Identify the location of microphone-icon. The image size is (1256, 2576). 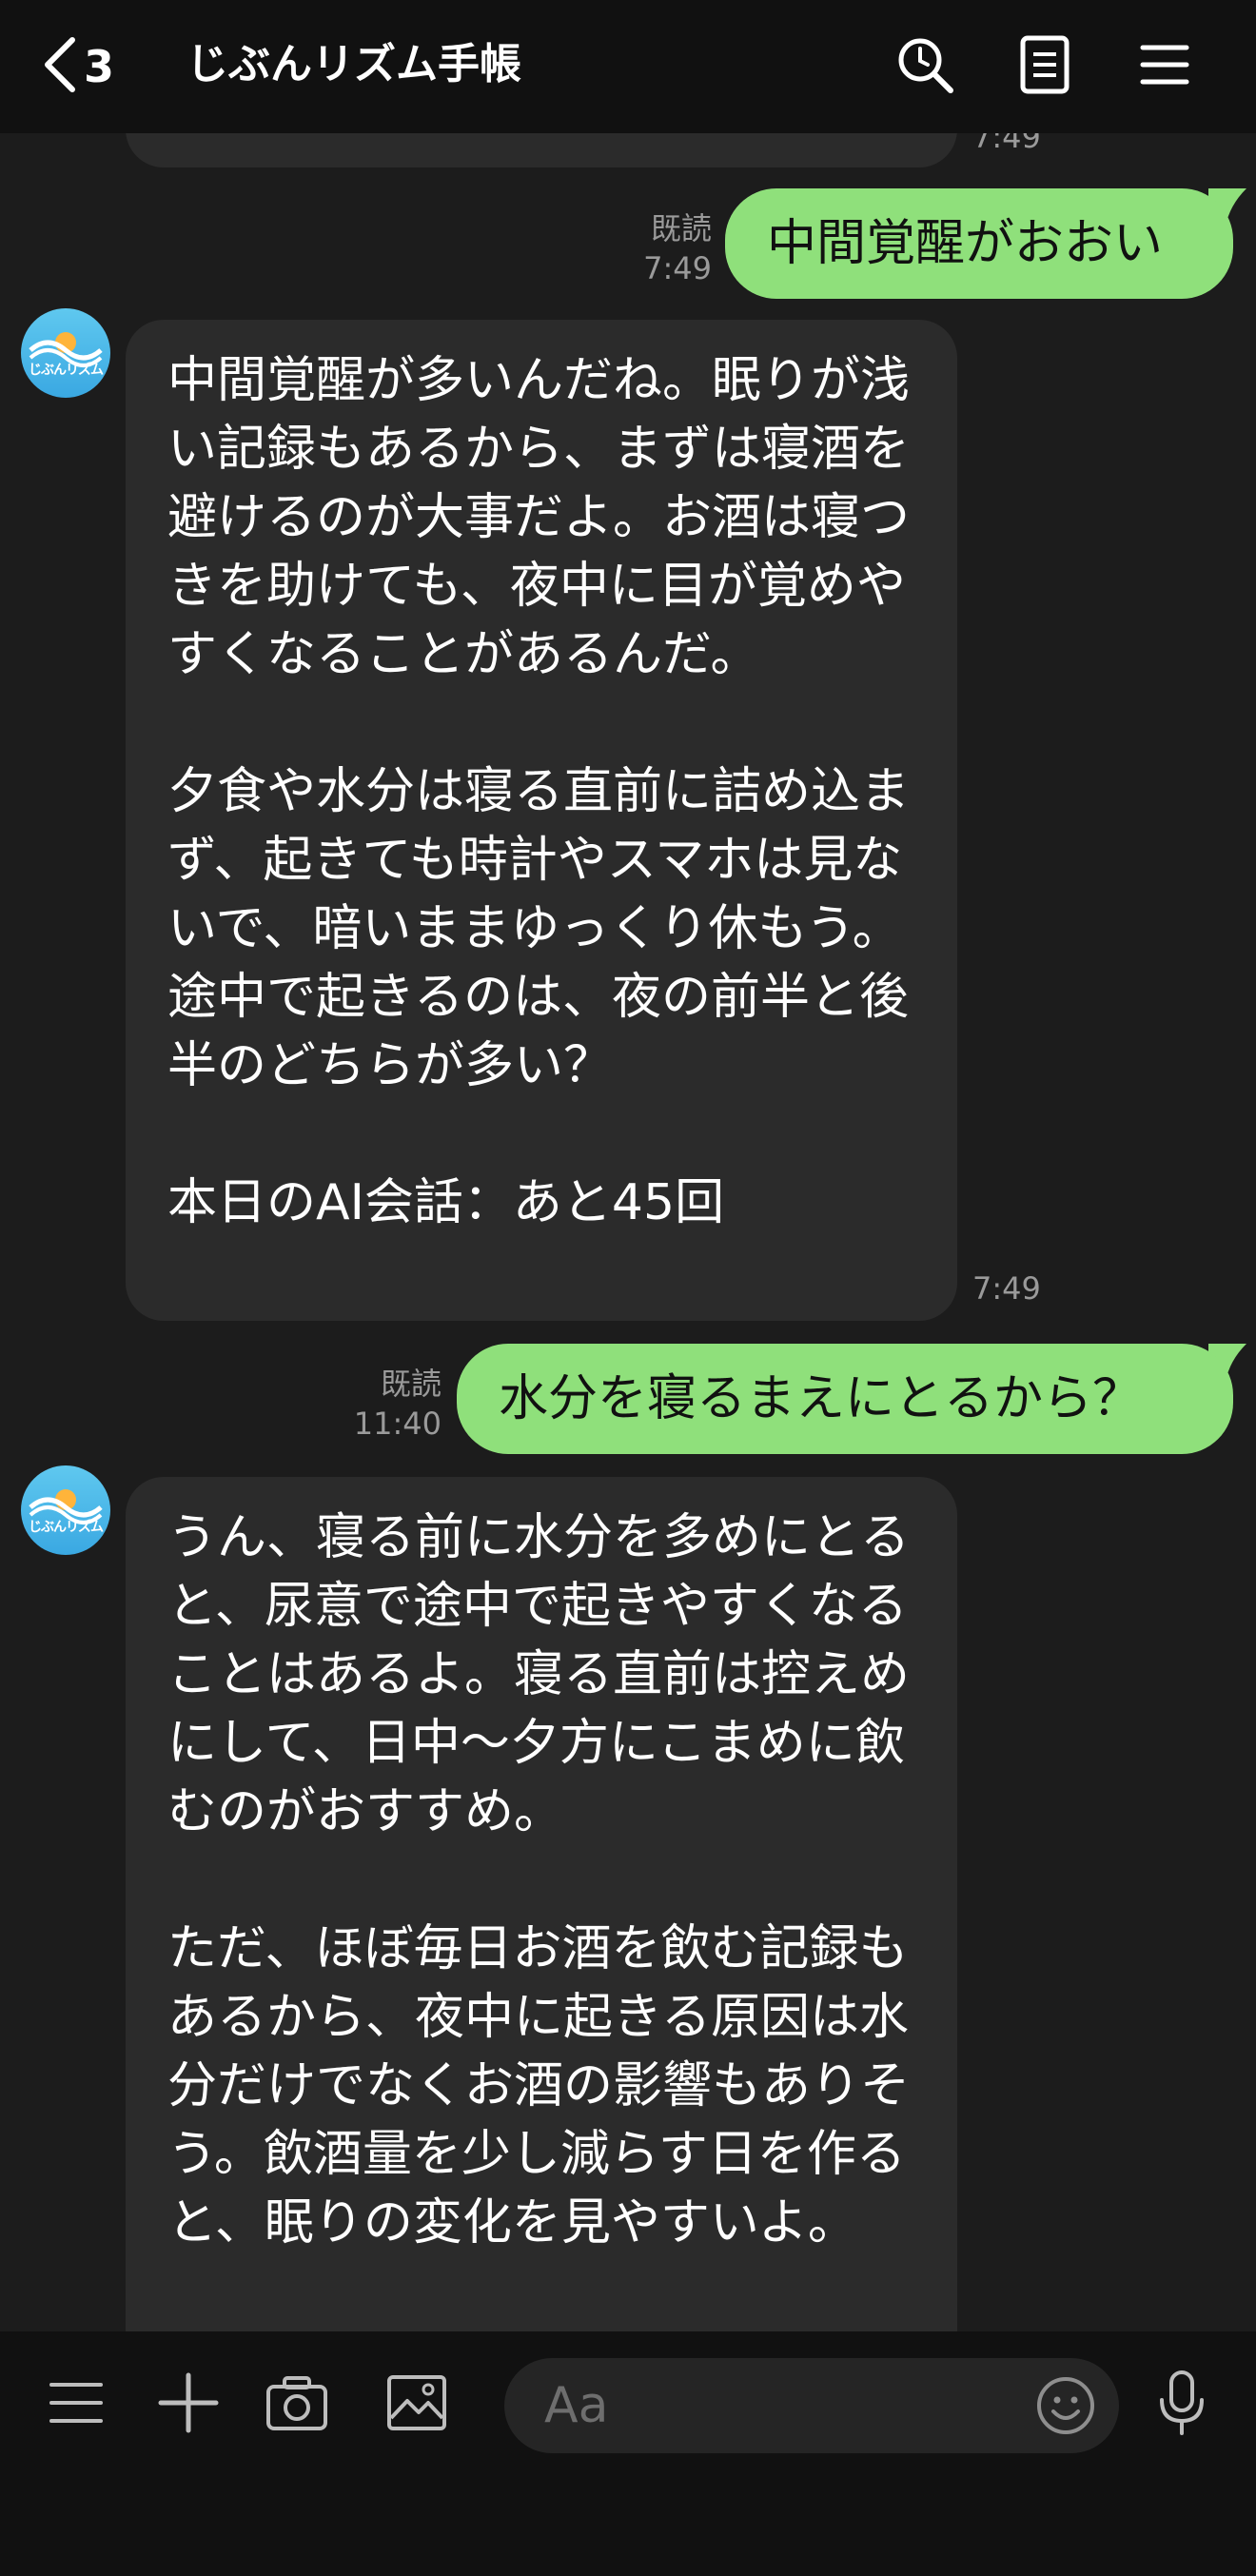
(1181, 2405).